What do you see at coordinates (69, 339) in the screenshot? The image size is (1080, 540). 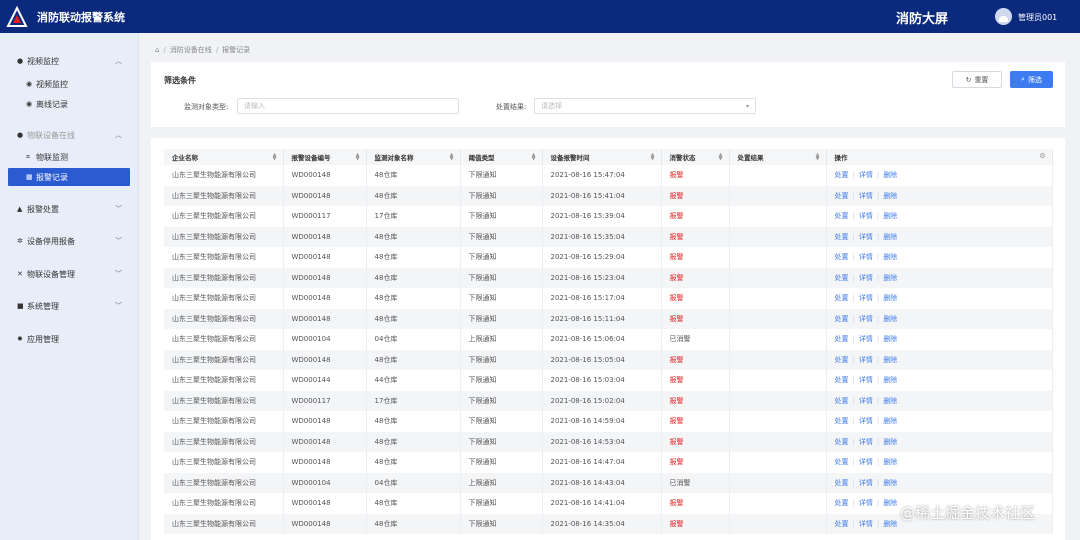 I see `sidebar-item-app-manage: ✹ 应用管理` at bounding box center [69, 339].